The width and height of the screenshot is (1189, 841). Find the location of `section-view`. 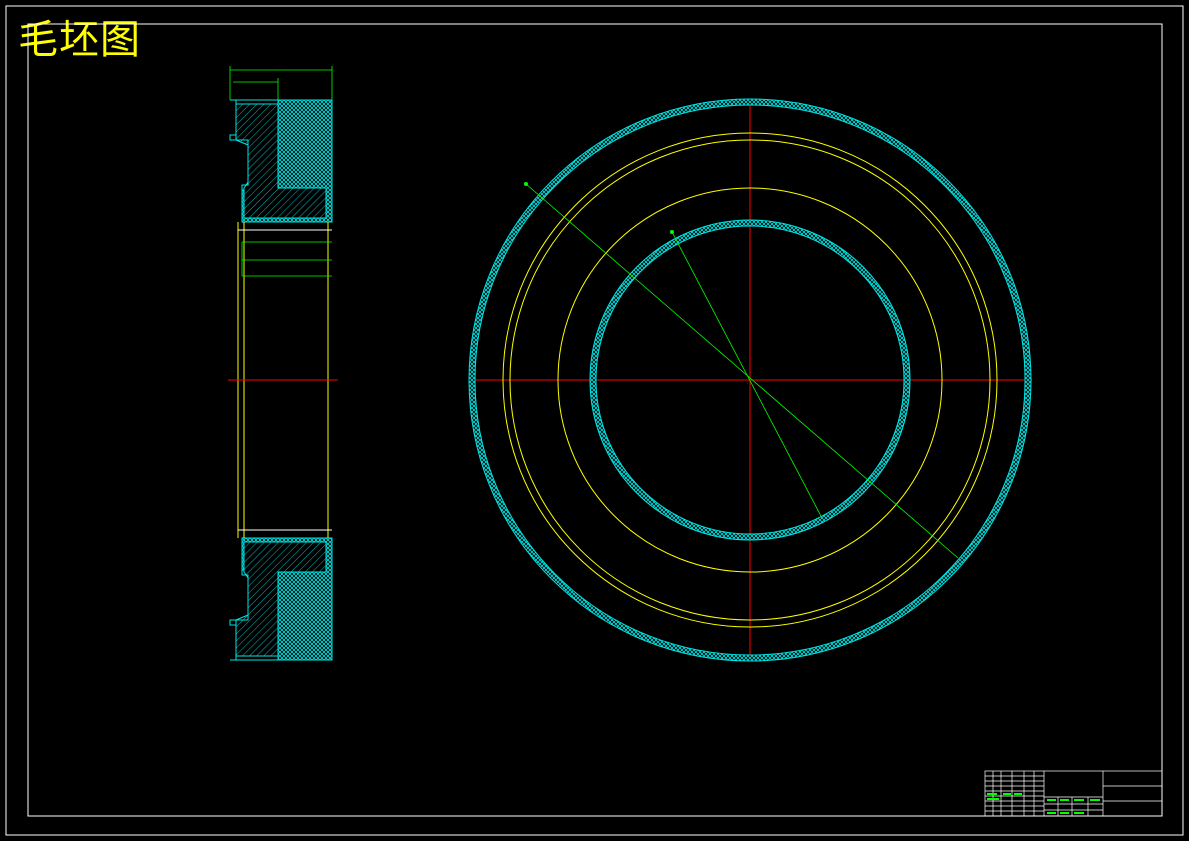

section-view is located at coordinates (283, 363).